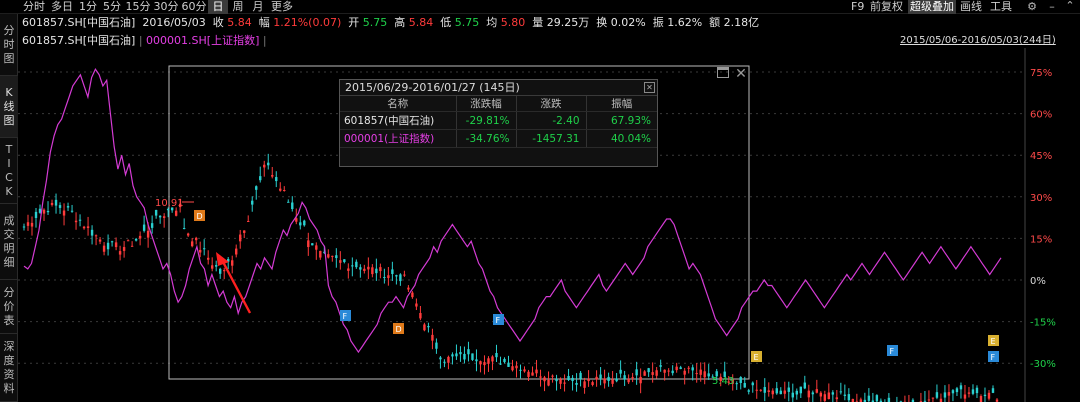 This screenshot has height=402, width=1080. What do you see at coordinates (498, 320) in the screenshot?
I see `event-marker-label: F` at bounding box center [498, 320].